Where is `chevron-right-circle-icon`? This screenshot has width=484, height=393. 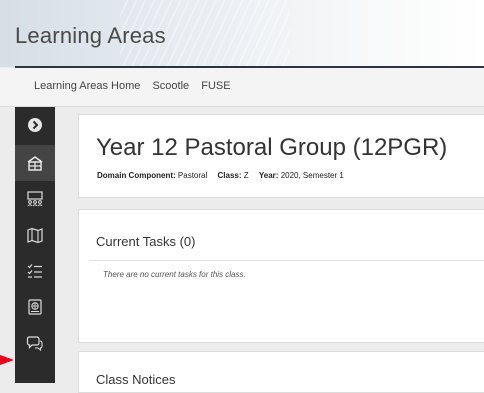 chevron-right-circle-icon is located at coordinates (35, 125).